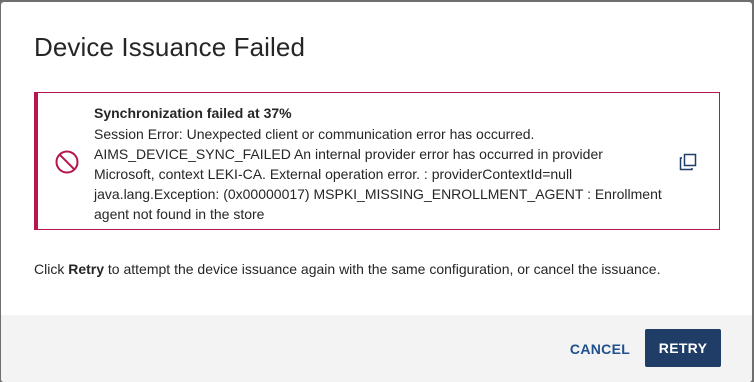 This screenshot has height=382, width=754. What do you see at coordinates (179, 214) in the screenshot?
I see `alert-line: agent not found in the store` at bounding box center [179, 214].